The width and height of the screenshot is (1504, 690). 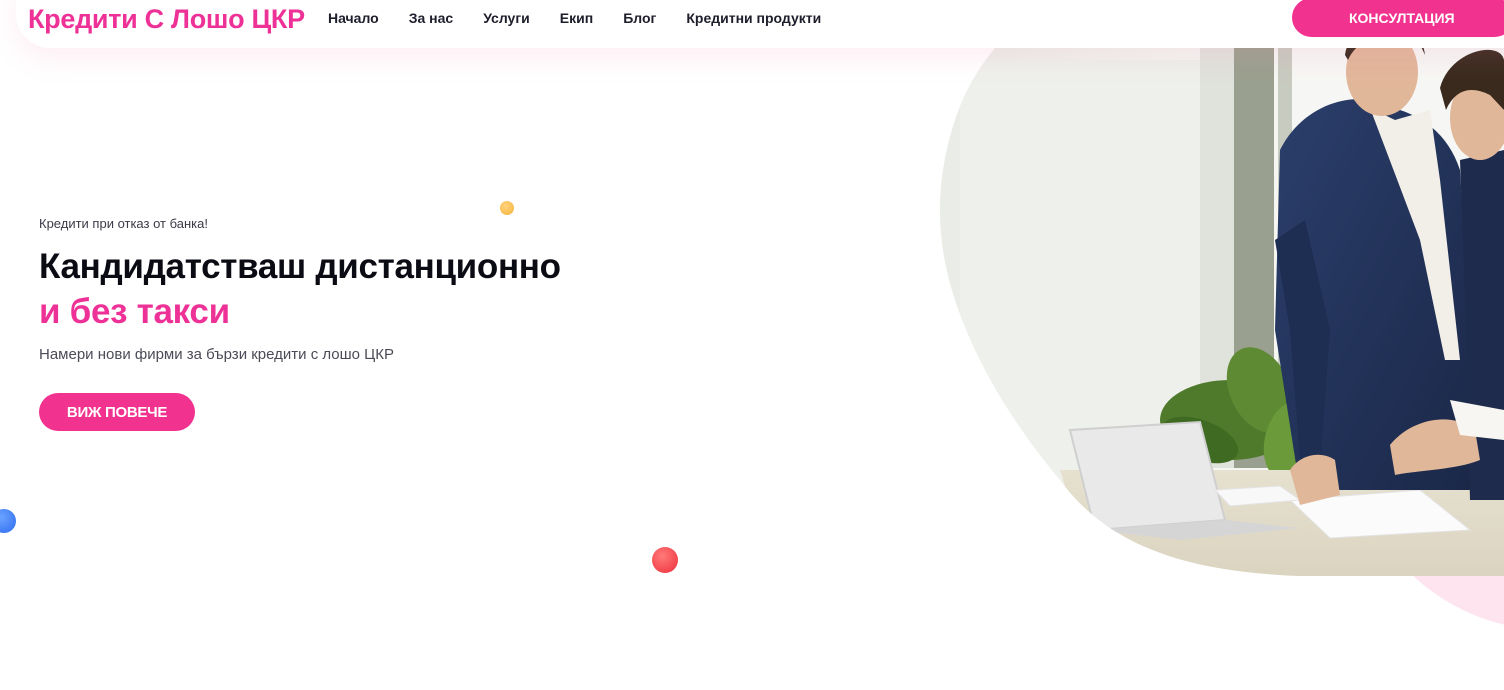 I want to click on nav-item-credit-products: Кредитни продукти, so click(x=753, y=18).